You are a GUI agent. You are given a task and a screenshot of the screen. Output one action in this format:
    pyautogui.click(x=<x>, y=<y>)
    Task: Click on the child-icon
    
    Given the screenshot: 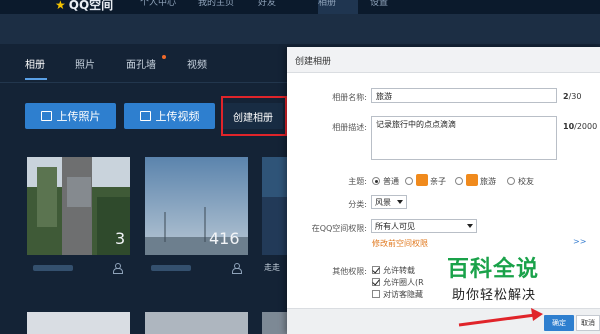 What is the action you would take?
    pyautogui.click(x=422, y=180)
    